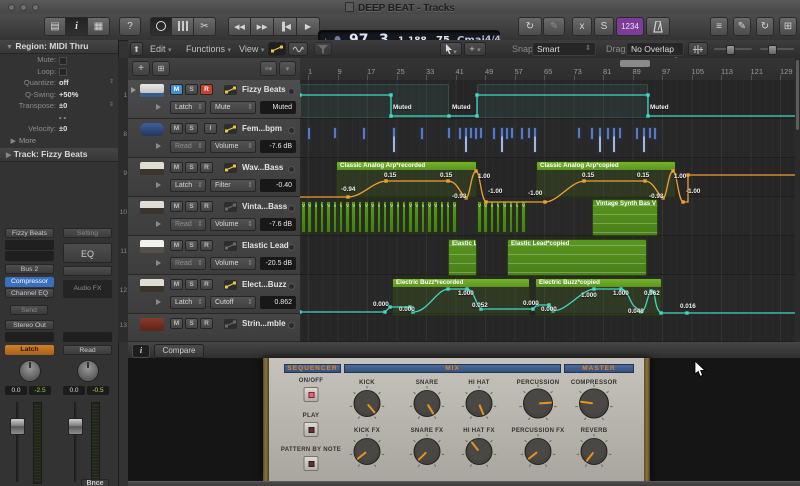 Image resolution: width=800 pixels, height=486 pixels. What do you see at coordinates (214, 99) in the screenshot?
I see `track-header: M S R Fizzy Beats Latch ⇕ Mute ⇕ Muted` at bounding box center [214, 99].